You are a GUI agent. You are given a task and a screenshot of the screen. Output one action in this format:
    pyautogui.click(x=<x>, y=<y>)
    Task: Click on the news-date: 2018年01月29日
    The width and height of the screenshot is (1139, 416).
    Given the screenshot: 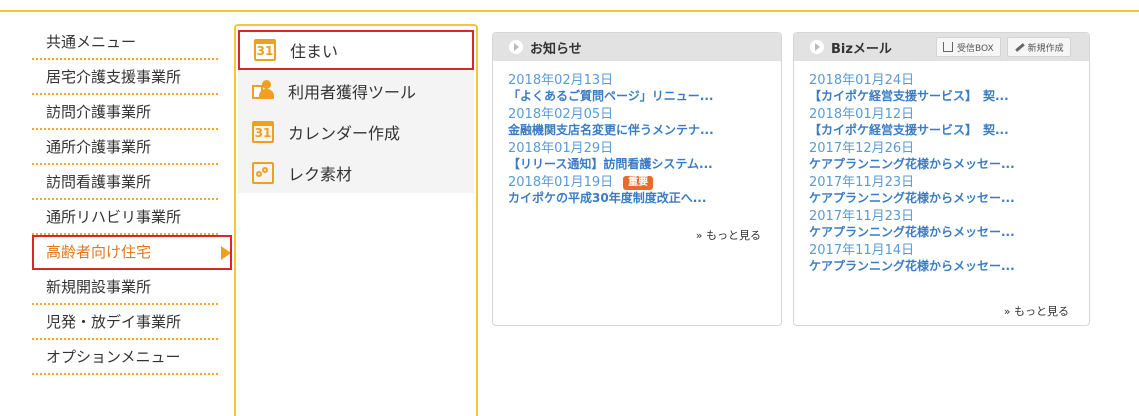 What is the action you would take?
    pyautogui.click(x=561, y=148)
    